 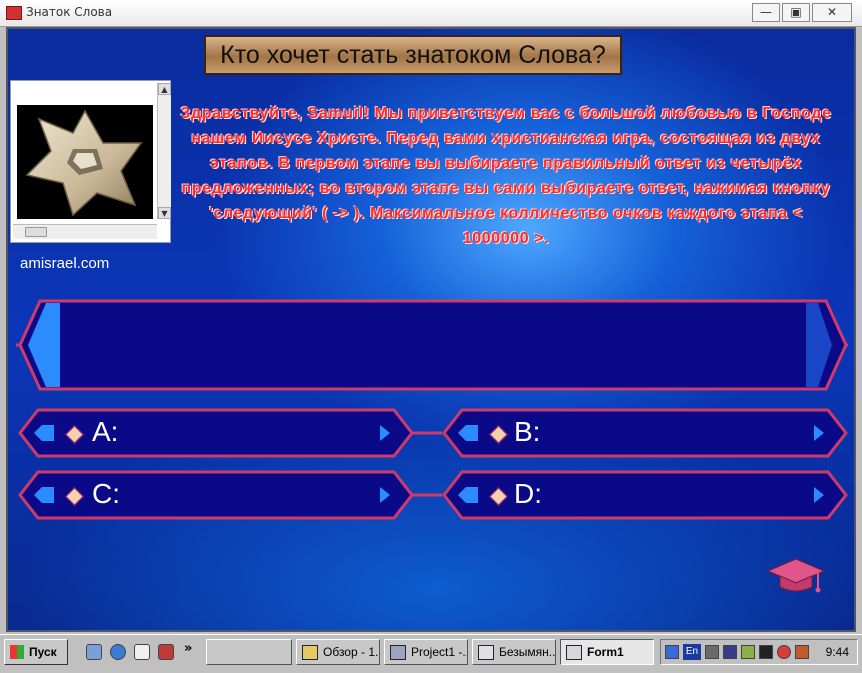 I want to click on close-button: ✕, so click(x=832, y=12).